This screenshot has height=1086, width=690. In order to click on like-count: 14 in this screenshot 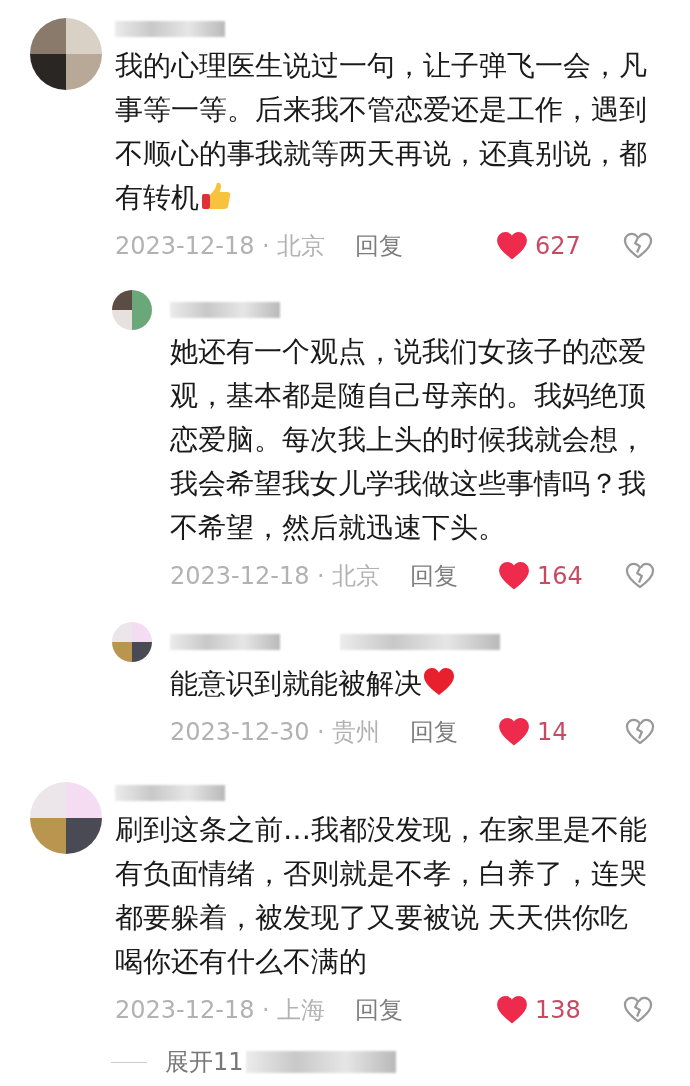, I will do `click(552, 732)`.